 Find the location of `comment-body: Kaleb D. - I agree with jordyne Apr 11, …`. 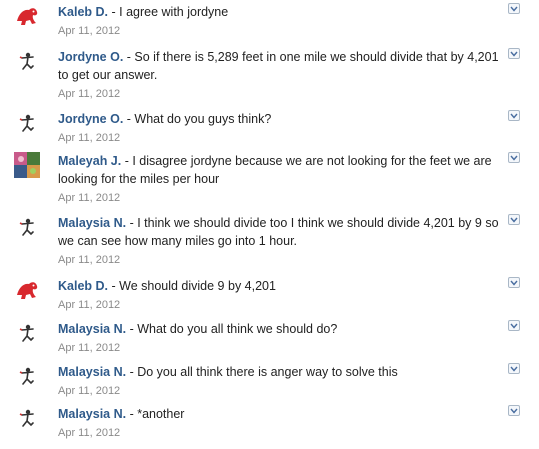

comment-body: Kaleb D. - I agree with jordyne Apr 11, … is located at coordinates (281, 20).